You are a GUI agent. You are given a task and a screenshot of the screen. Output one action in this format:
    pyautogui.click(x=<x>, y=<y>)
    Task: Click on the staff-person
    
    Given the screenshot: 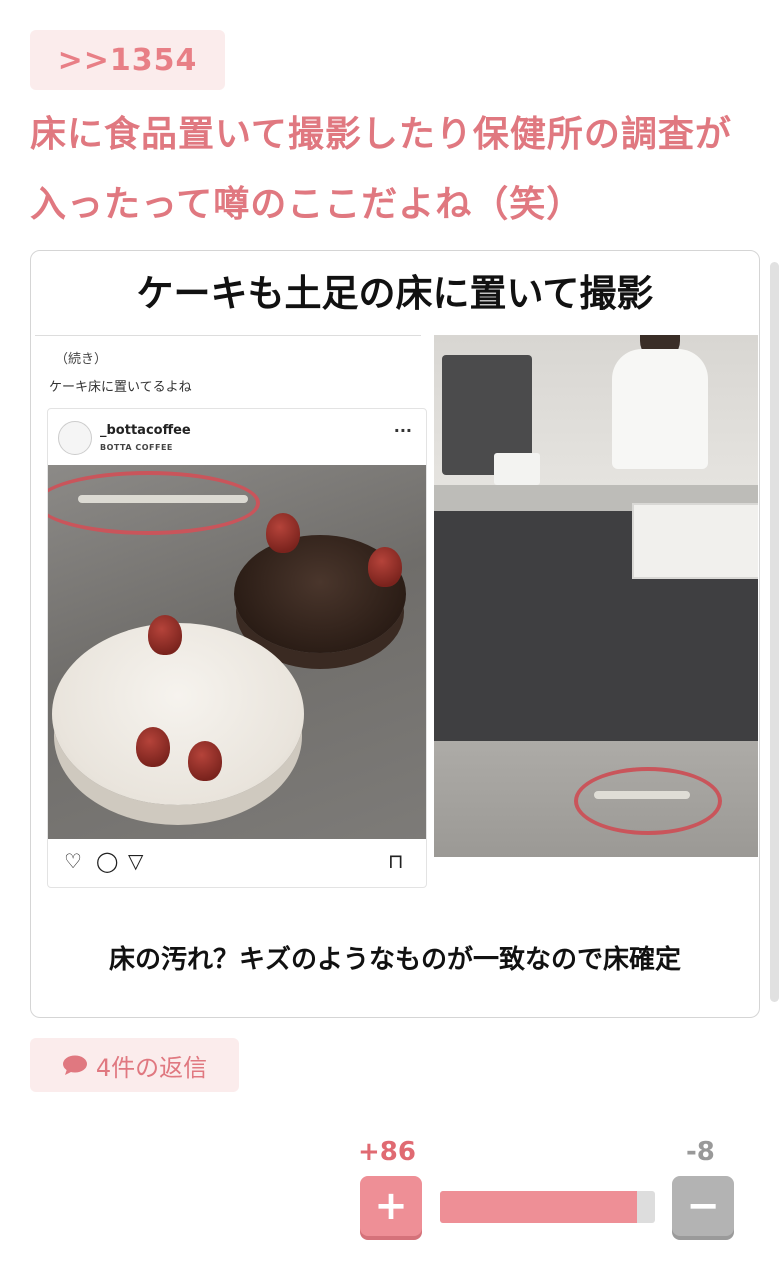 What is the action you would take?
    pyautogui.click(x=660, y=409)
    